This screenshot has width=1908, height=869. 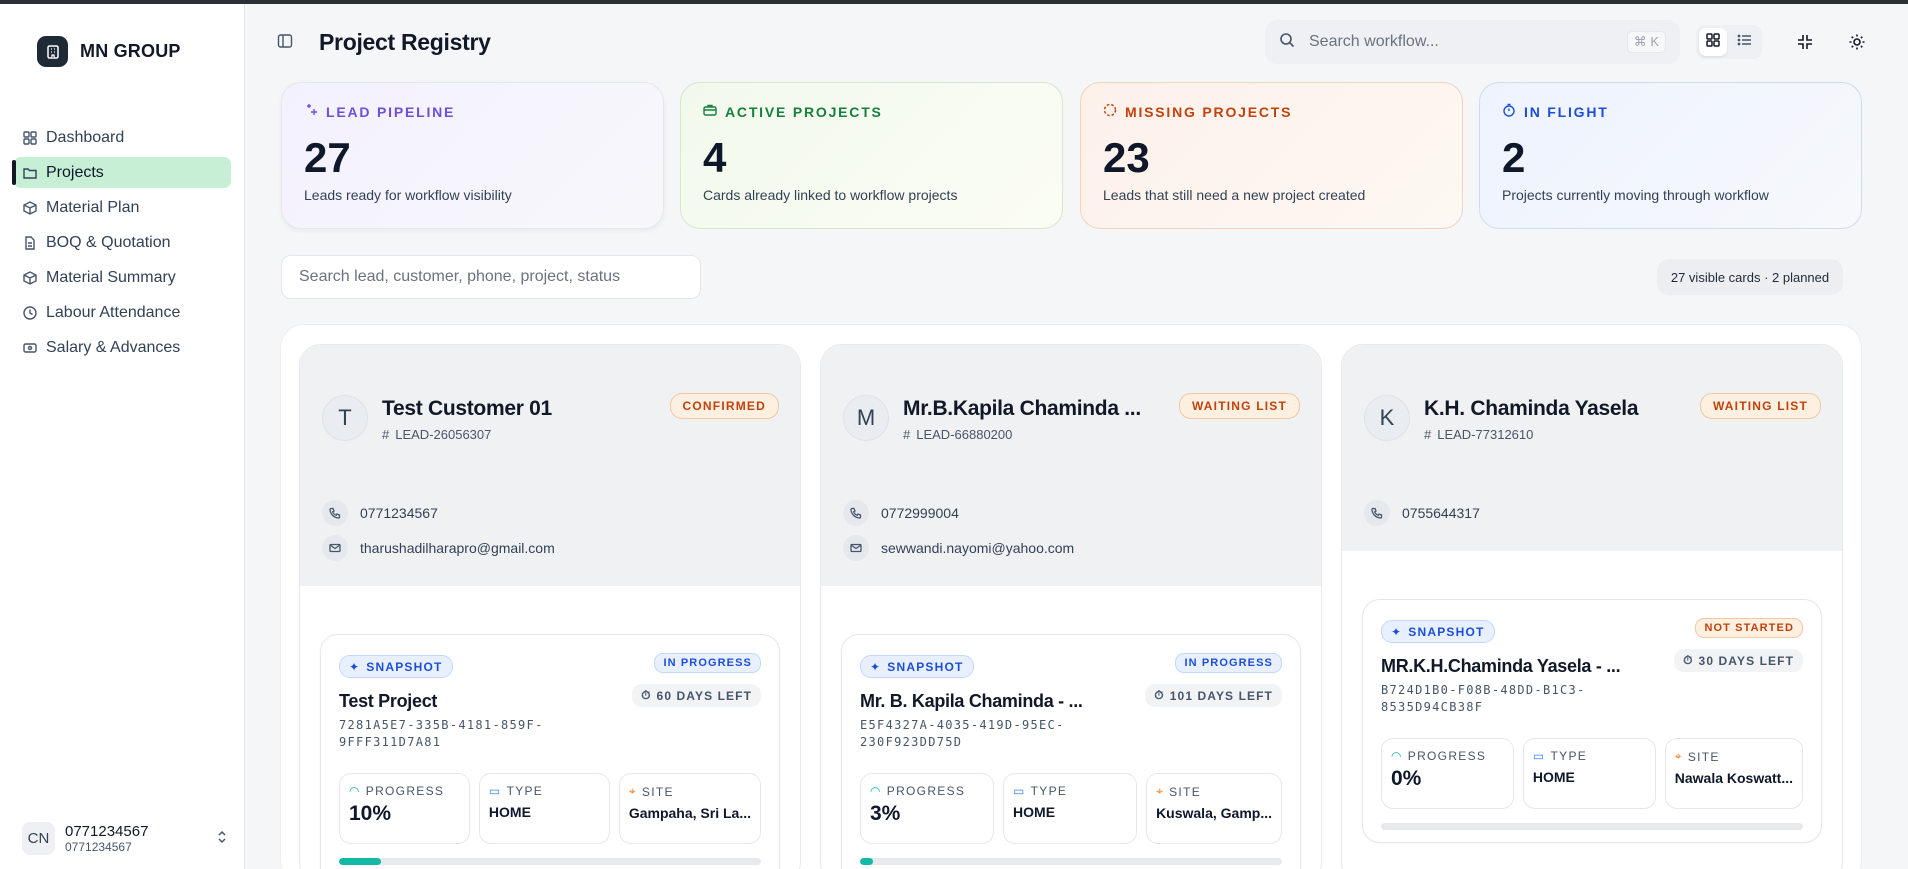 I want to click on briefcase-icon, so click(x=710, y=111).